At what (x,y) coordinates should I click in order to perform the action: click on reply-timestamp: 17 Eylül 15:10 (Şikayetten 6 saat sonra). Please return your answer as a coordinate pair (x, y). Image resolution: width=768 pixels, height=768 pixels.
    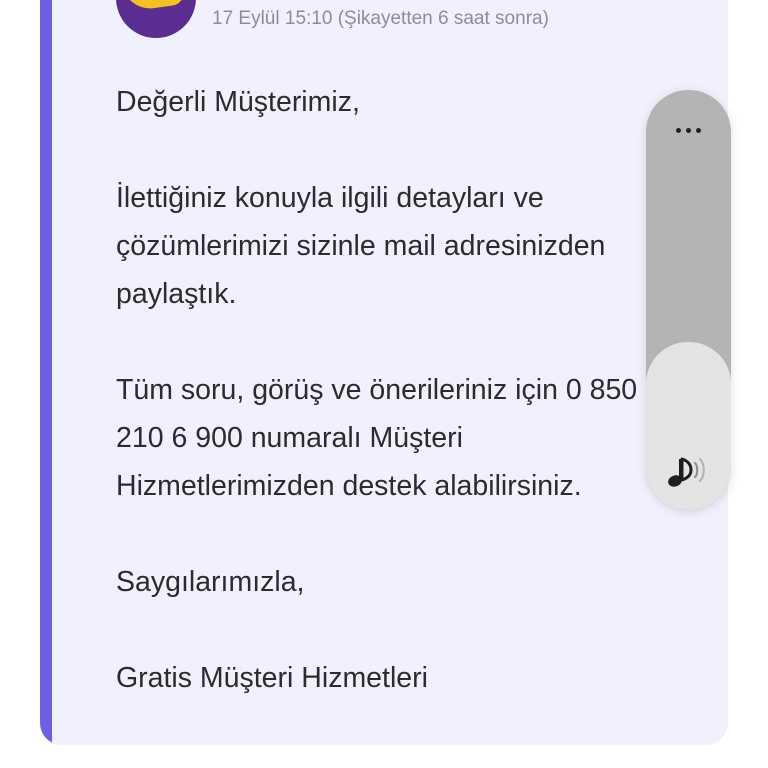
    Looking at the image, I should click on (380, 18).